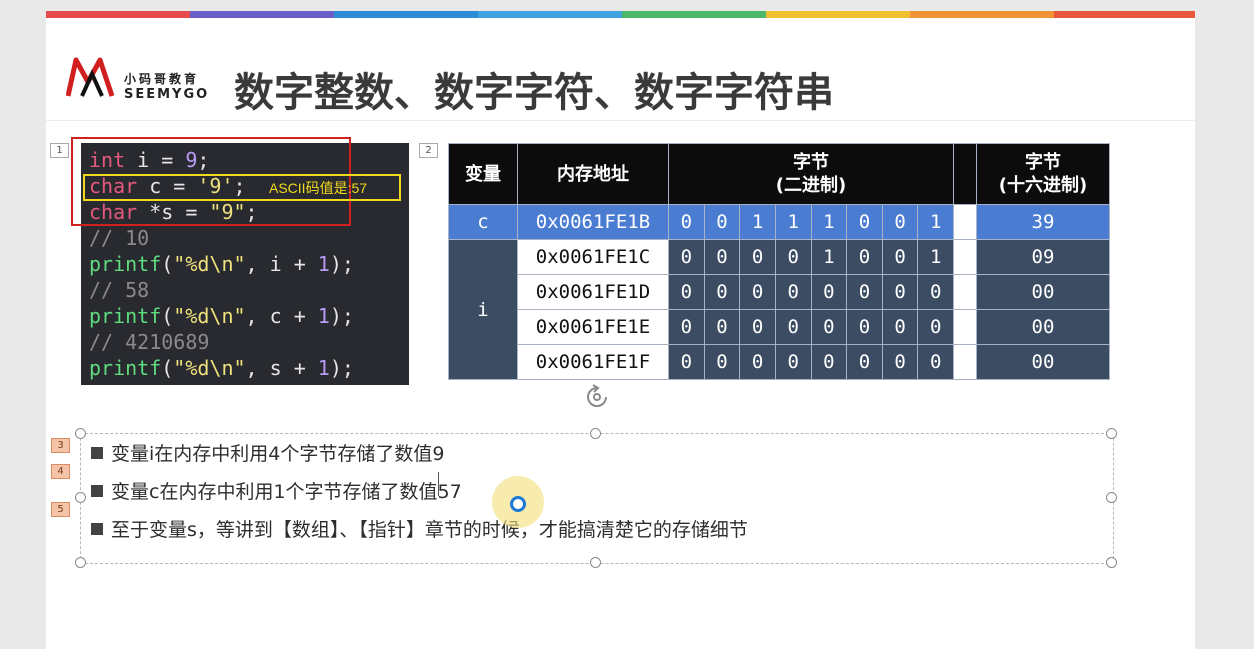 The image size is (1254, 649). I want to click on code-line-9: printf("%d\n", s + 1);, so click(221, 368).